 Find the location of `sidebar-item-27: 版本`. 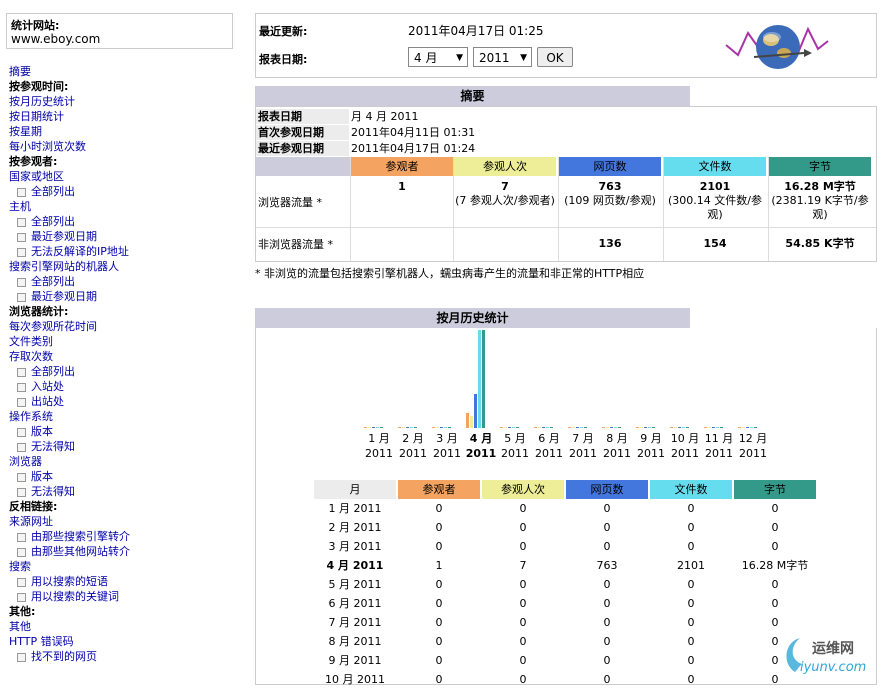

sidebar-item-27: 版本 is located at coordinates (124, 476).